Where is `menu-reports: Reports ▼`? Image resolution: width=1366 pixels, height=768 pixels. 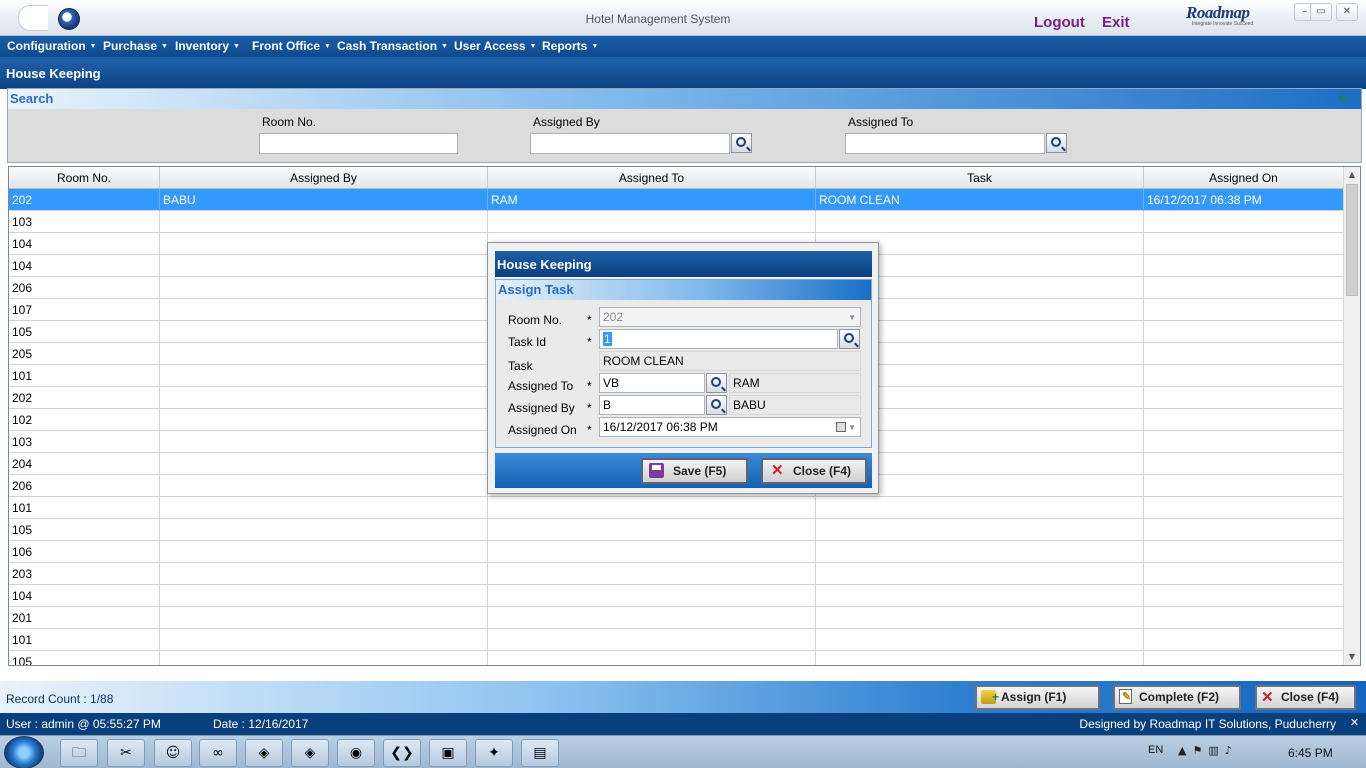
menu-reports: Reports ▼ is located at coordinates (570, 46).